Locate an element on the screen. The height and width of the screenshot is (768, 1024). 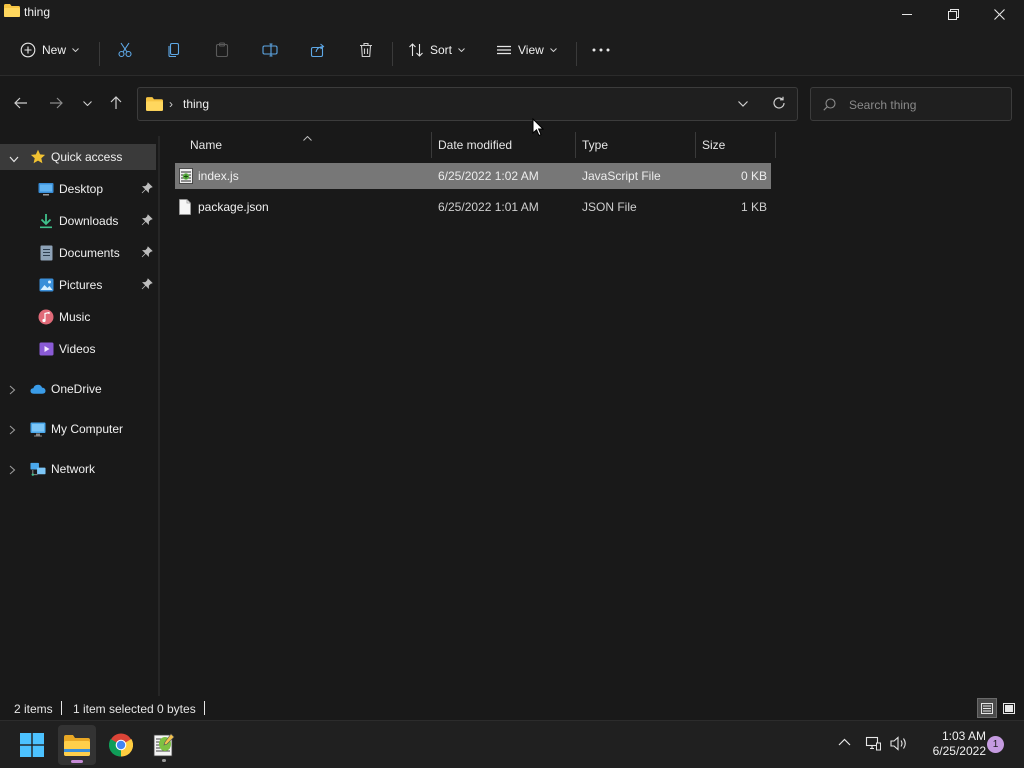
folder-icon is located at coordinates (77, 745).